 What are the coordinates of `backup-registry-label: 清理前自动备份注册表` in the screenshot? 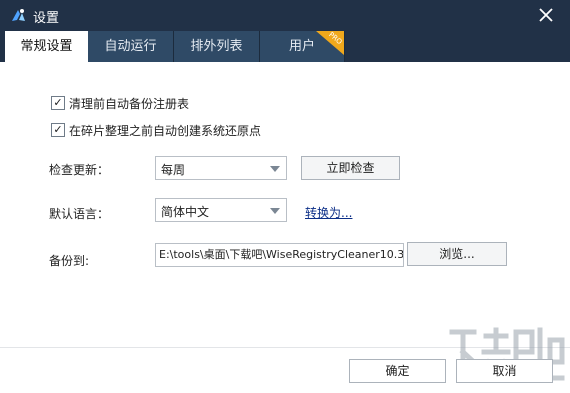 It's located at (129, 104).